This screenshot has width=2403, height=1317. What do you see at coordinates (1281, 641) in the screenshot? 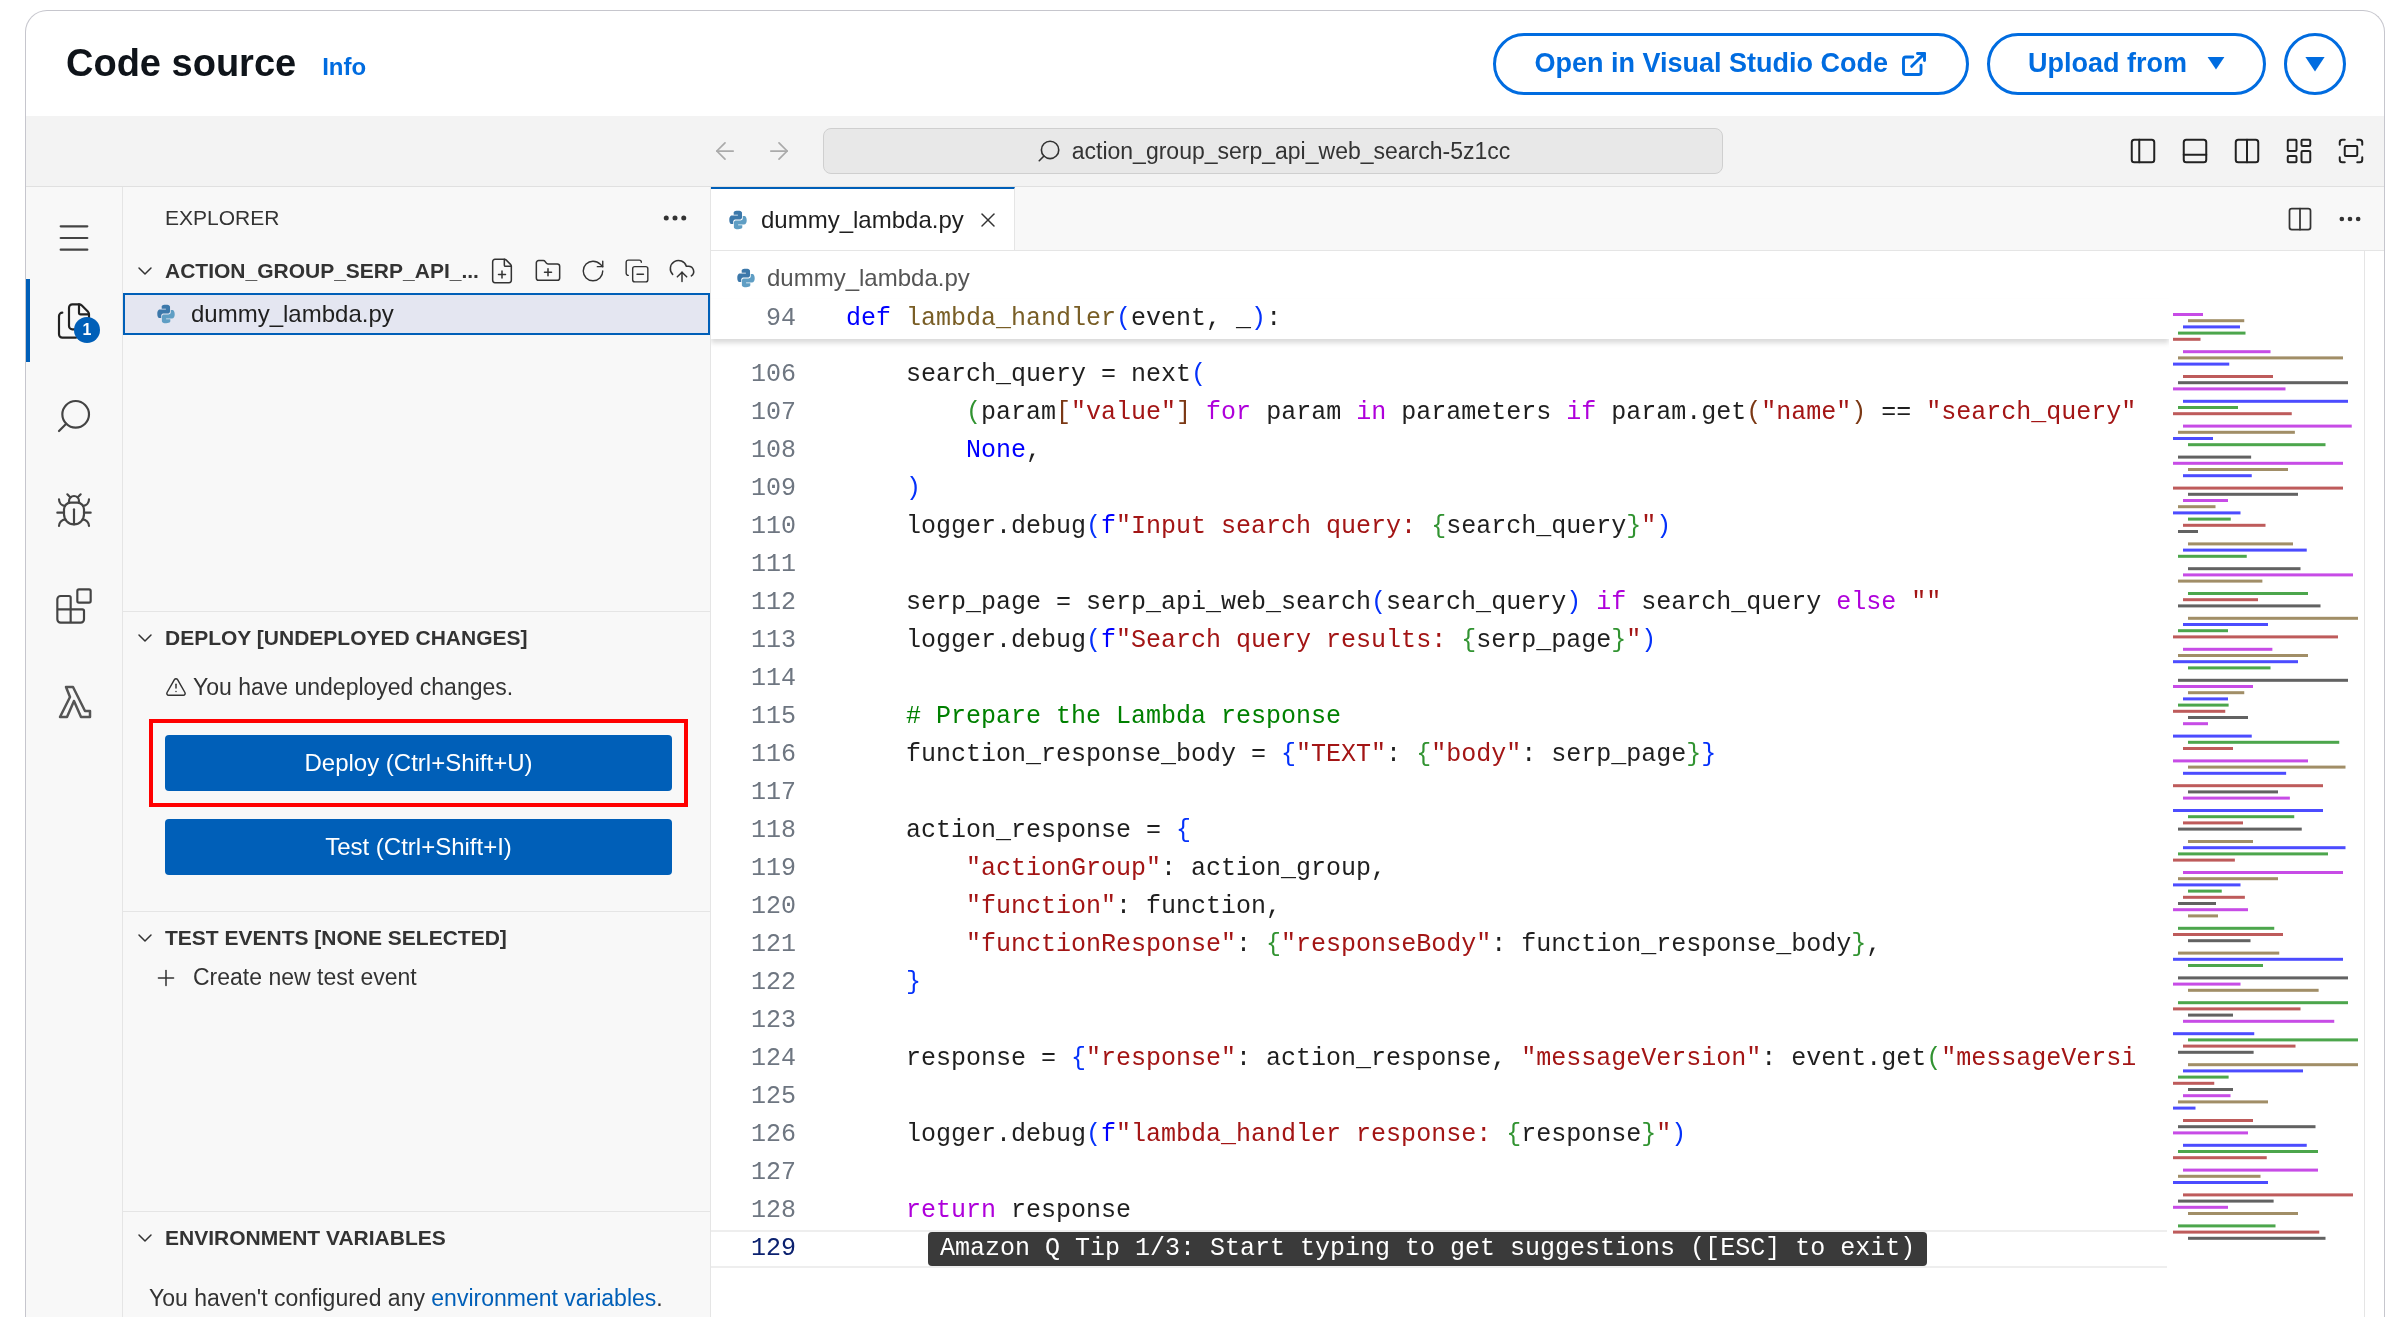
I see `code-line: logger.debug(f"Search query results: {serp_page}")` at bounding box center [1281, 641].